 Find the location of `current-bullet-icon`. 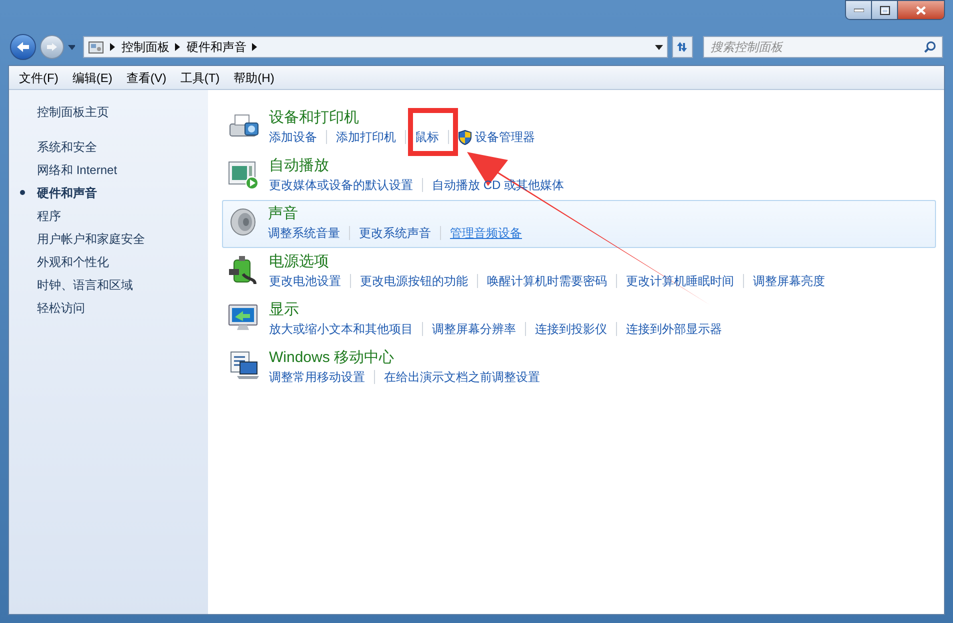

current-bullet-icon is located at coordinates (22, 192).